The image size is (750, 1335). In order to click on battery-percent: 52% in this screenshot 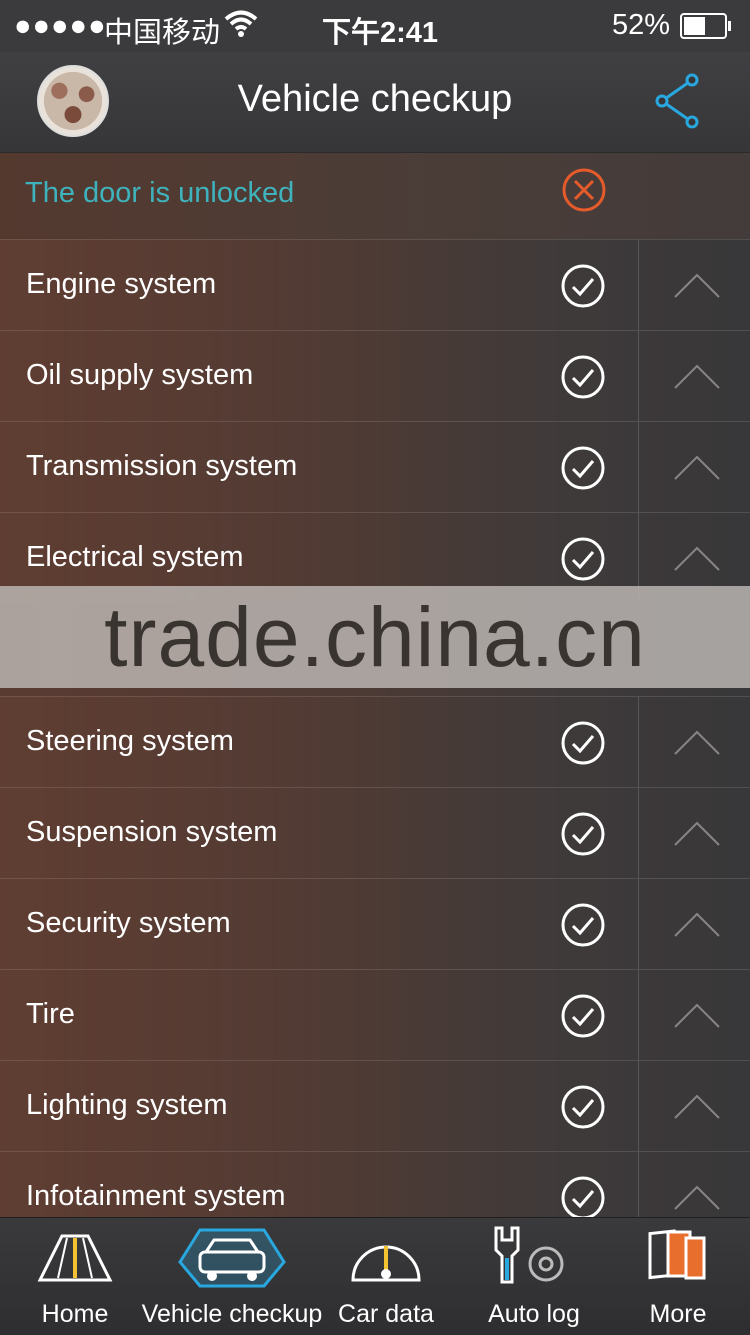, I will do `click(641, 25)`.